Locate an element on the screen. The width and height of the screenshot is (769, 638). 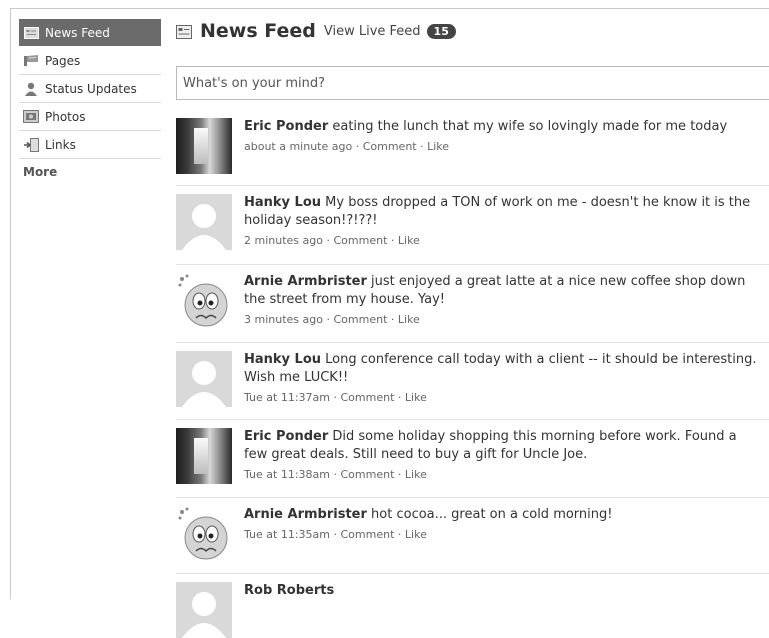
sidebar-item-news-feed: News Feed is located at coordinates (90, 32).